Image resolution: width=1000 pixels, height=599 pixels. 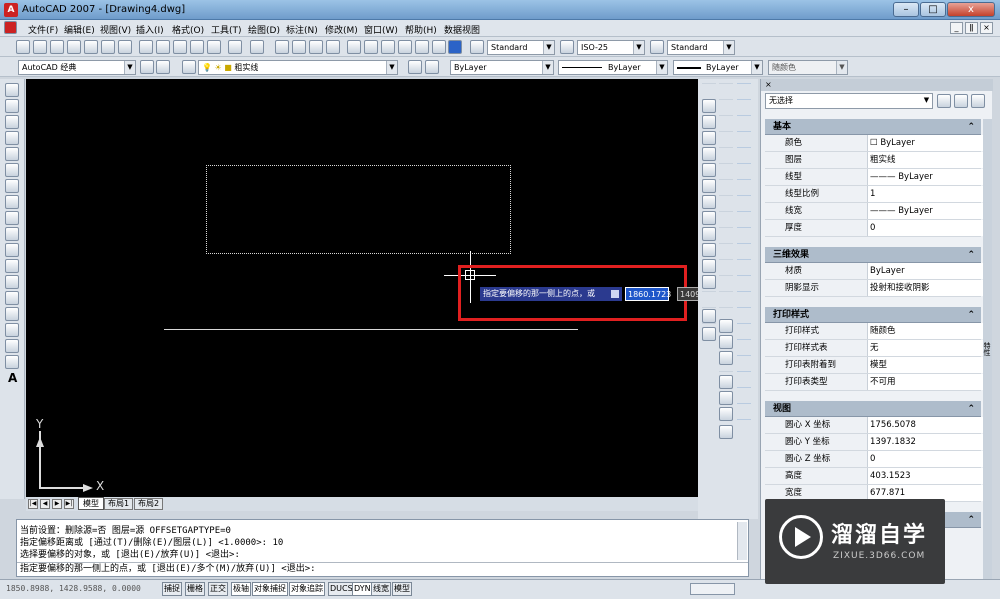 I want to click on palette-side-label: 特性, so click(x=987, y=349).